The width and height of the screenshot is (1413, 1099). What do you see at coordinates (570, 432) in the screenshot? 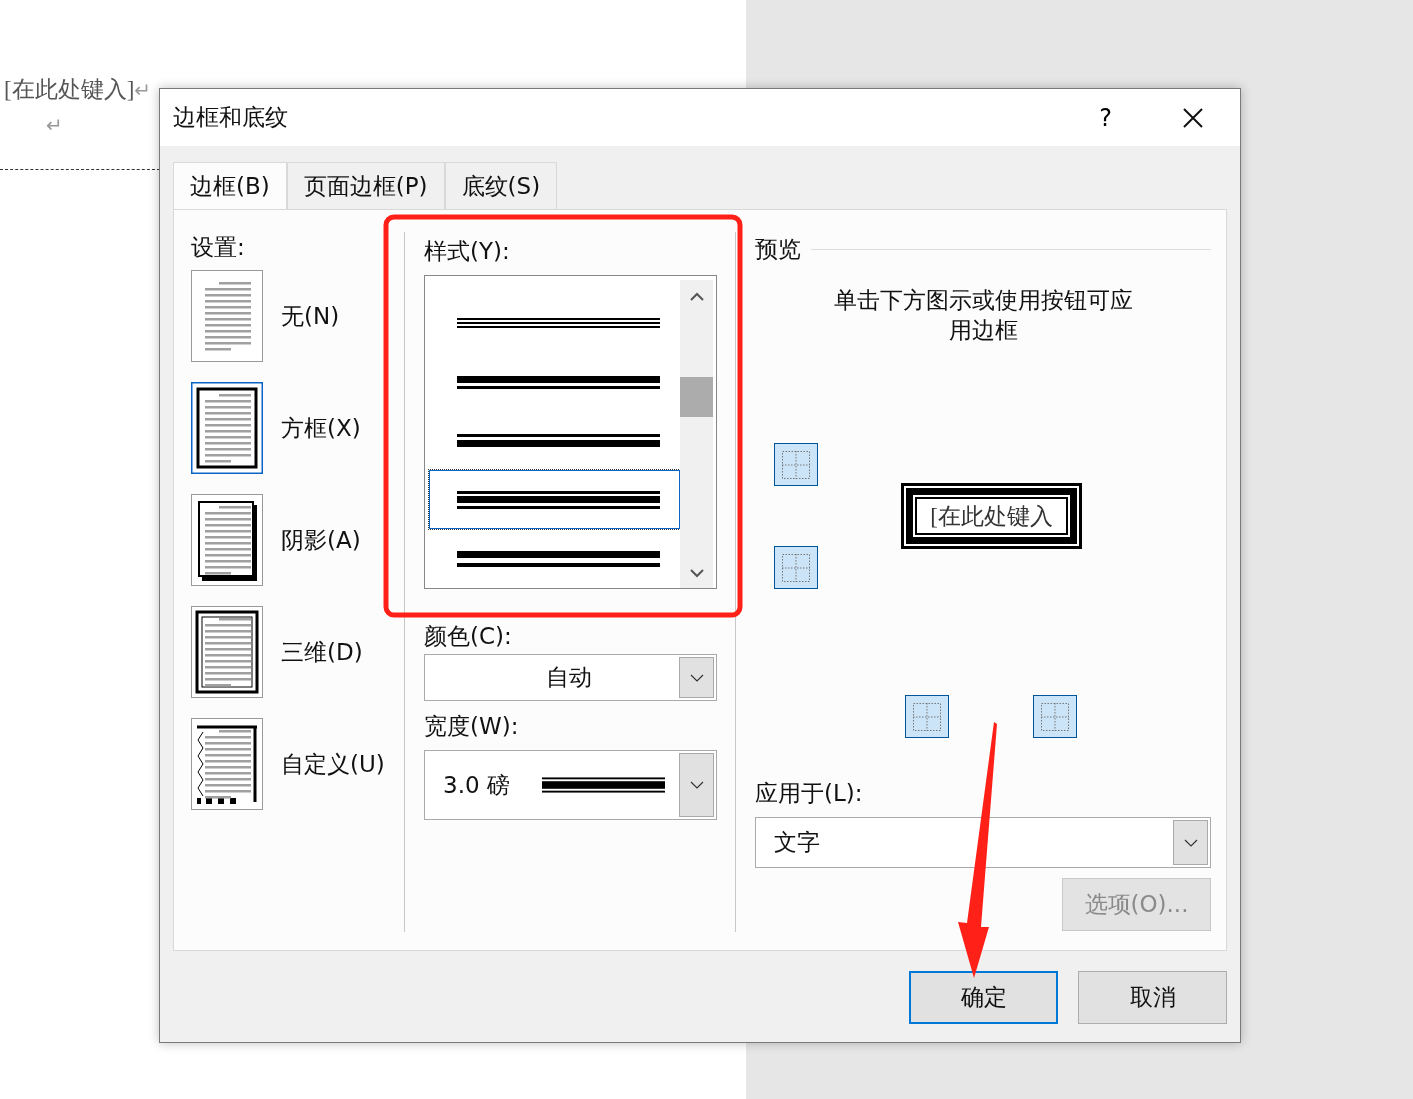
I see `line-style-list` at bounding box center [570, 432].